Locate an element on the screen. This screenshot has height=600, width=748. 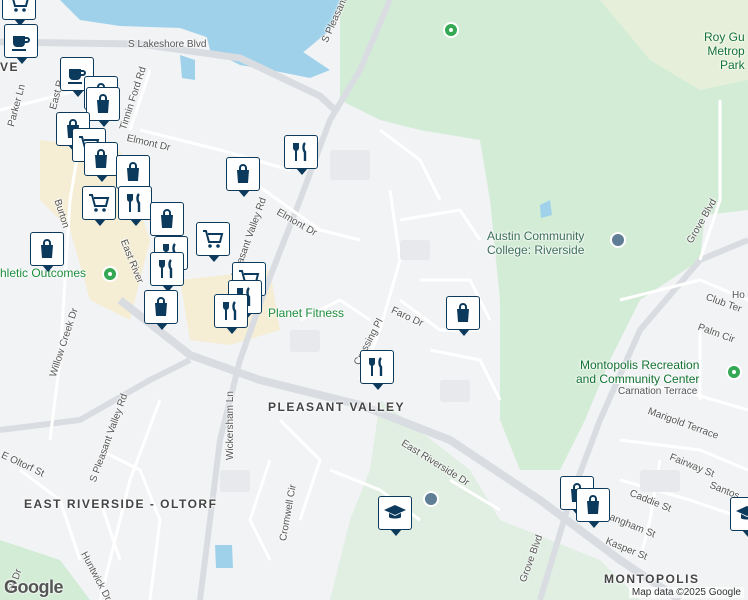
area-label-east-riverside-oltorf: EAST RIVERSIDE - OLTORF is located at coordinates (121, 504).